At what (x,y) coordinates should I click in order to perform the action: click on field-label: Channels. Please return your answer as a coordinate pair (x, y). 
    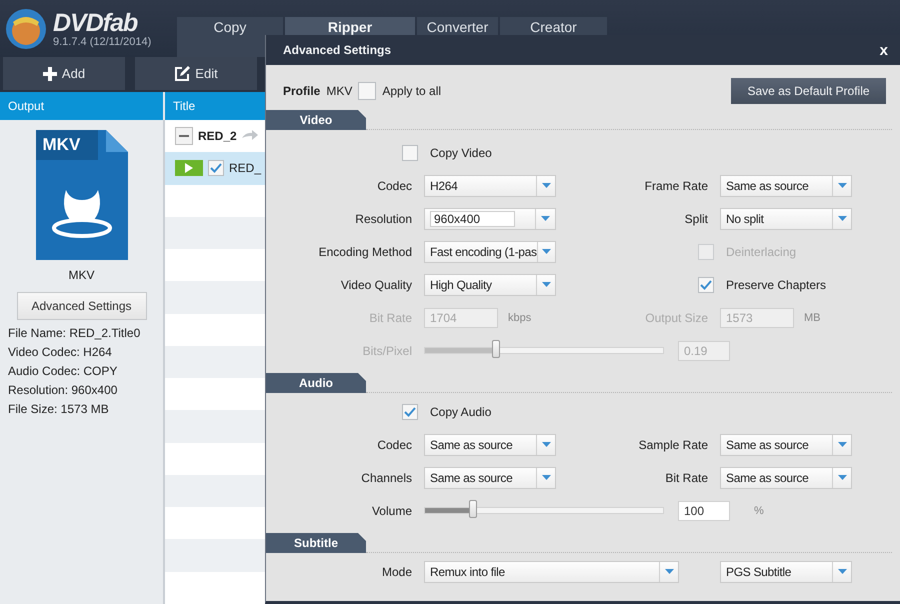
    Looking at the image, I should click on (386, 477).